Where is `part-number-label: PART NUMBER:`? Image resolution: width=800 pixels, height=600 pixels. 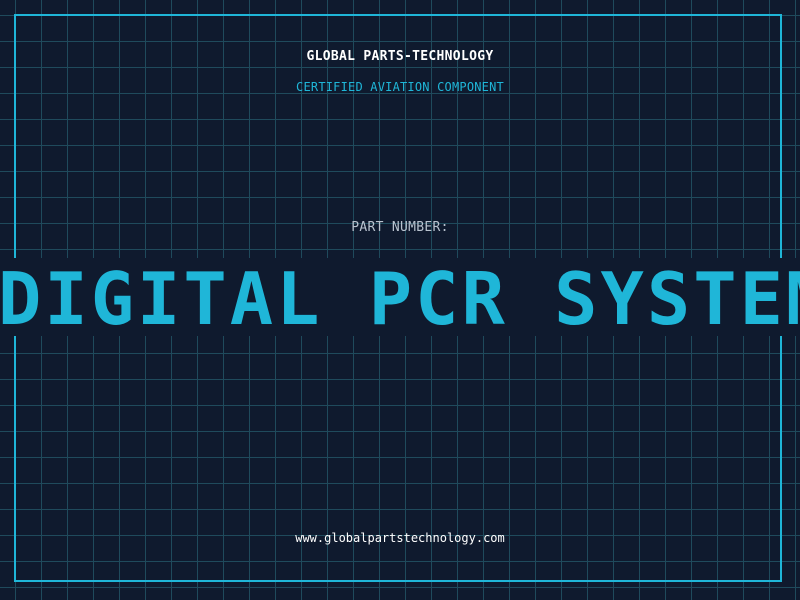 part-number-label: PART NUMBER: is located at coordinates (400, 227).